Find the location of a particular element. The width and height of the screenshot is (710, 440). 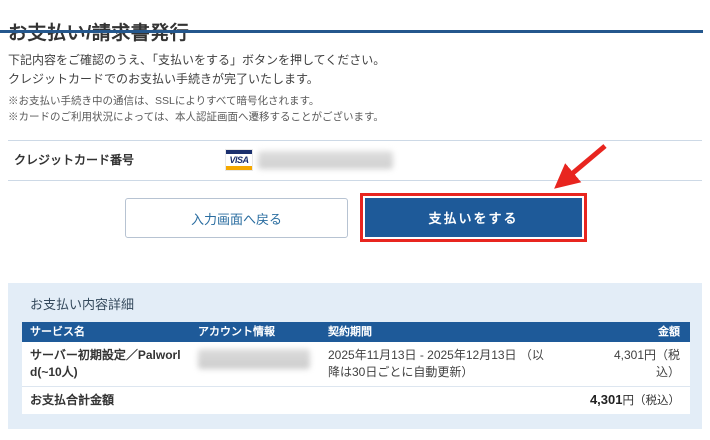

total-amount: 4,301円（税込） is located at coordinates (571, 400).